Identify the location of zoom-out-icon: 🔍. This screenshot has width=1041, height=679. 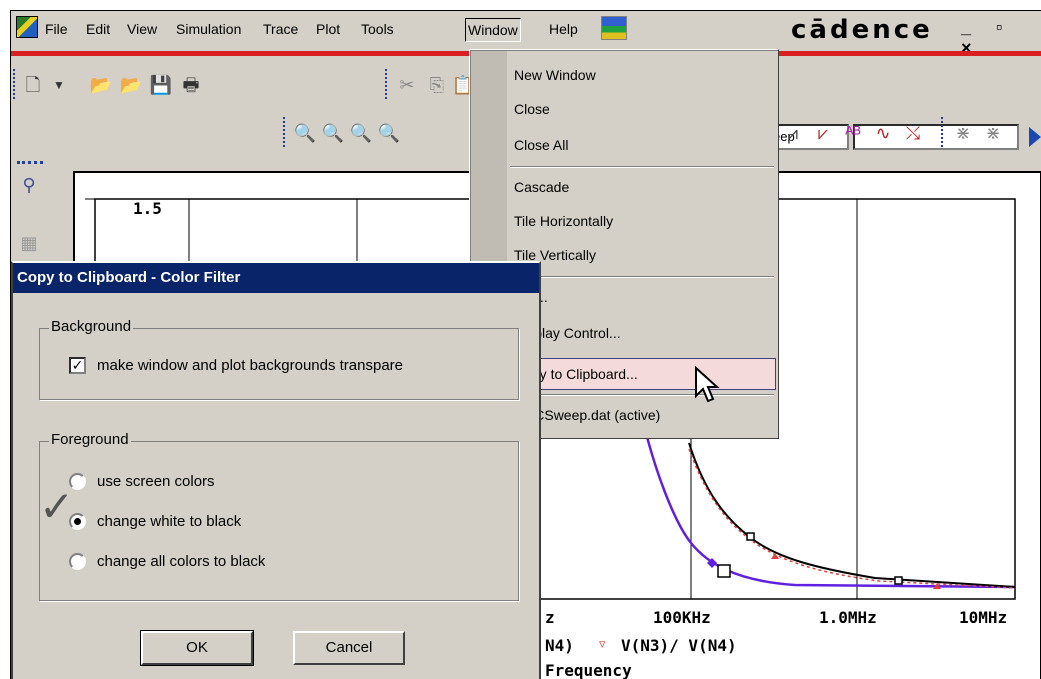
(333, 133).